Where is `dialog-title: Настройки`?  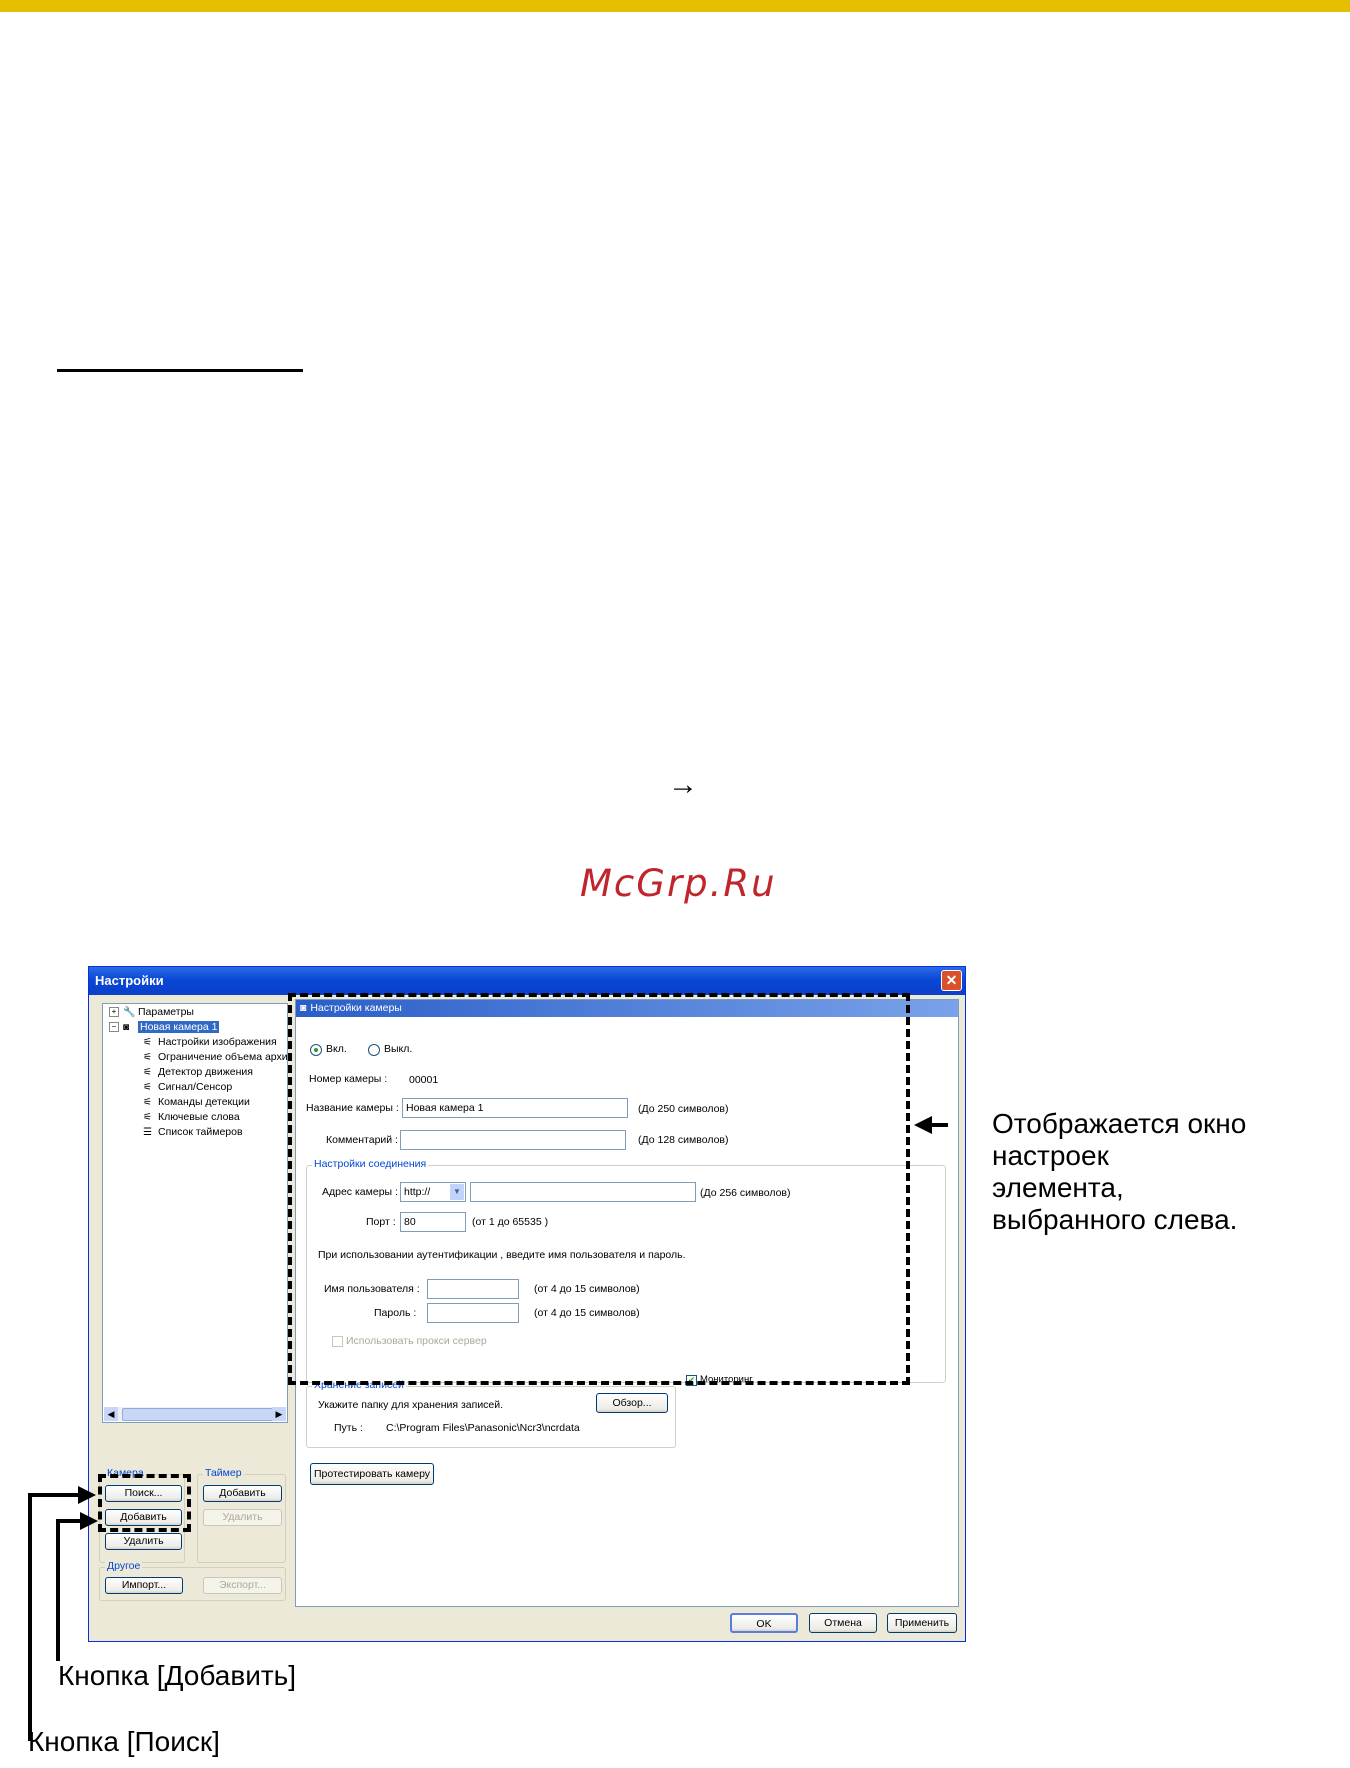
dialog-title: Настройки is located at coordinates (129, 980).